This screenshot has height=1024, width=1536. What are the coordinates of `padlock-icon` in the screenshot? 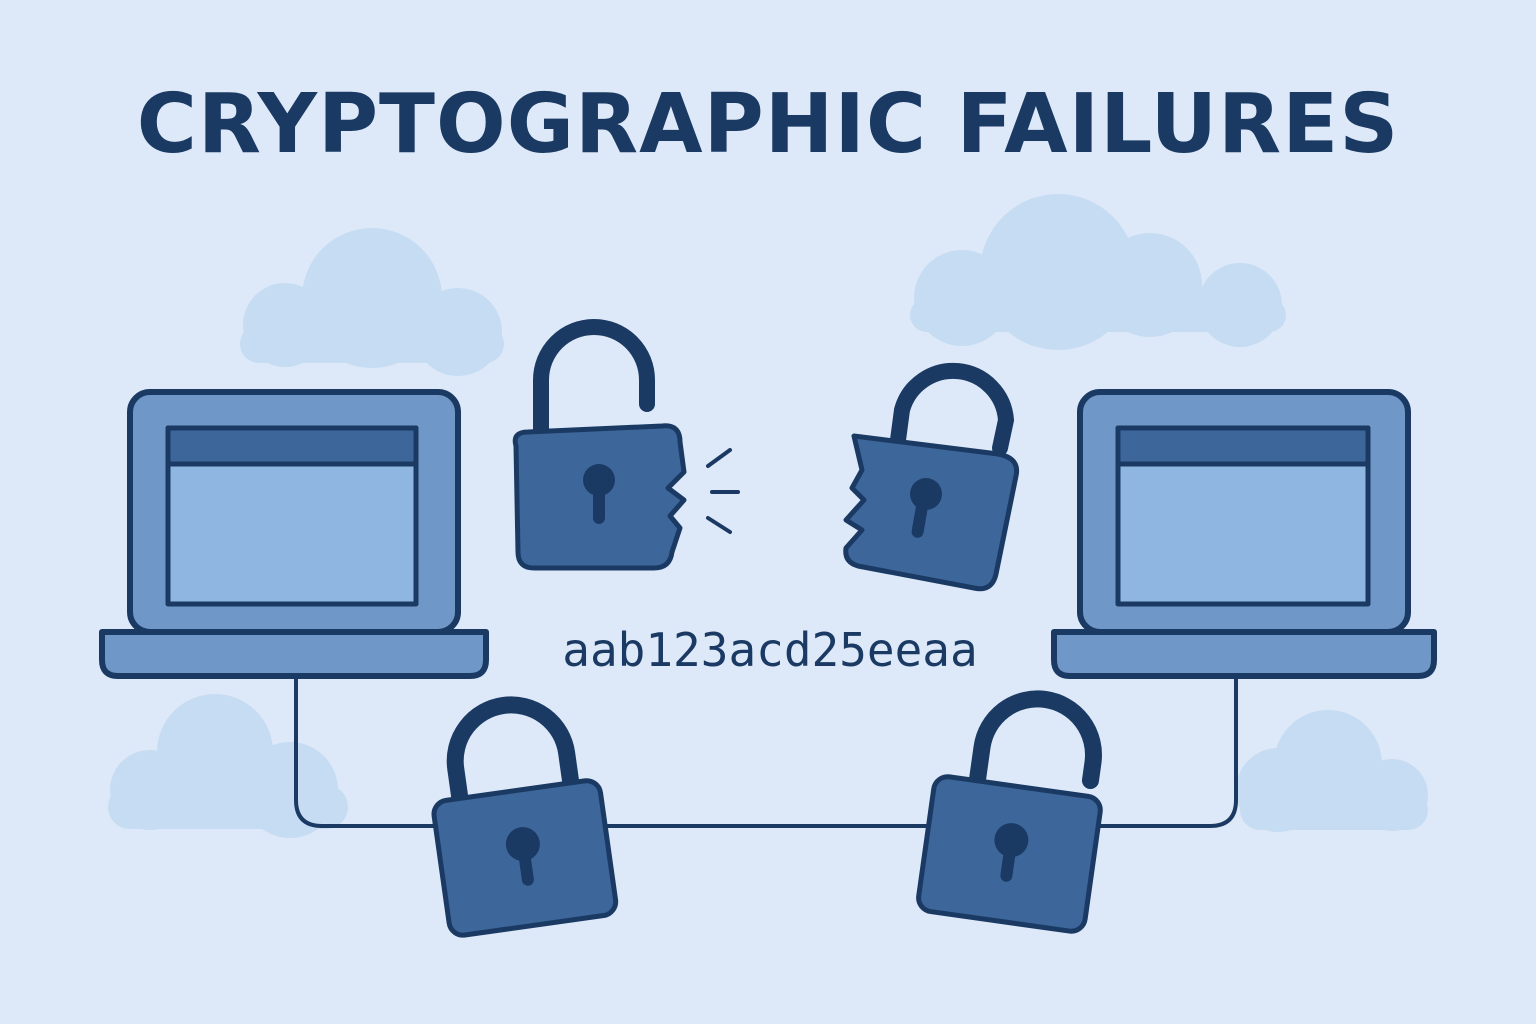 It's located at (525, 817).